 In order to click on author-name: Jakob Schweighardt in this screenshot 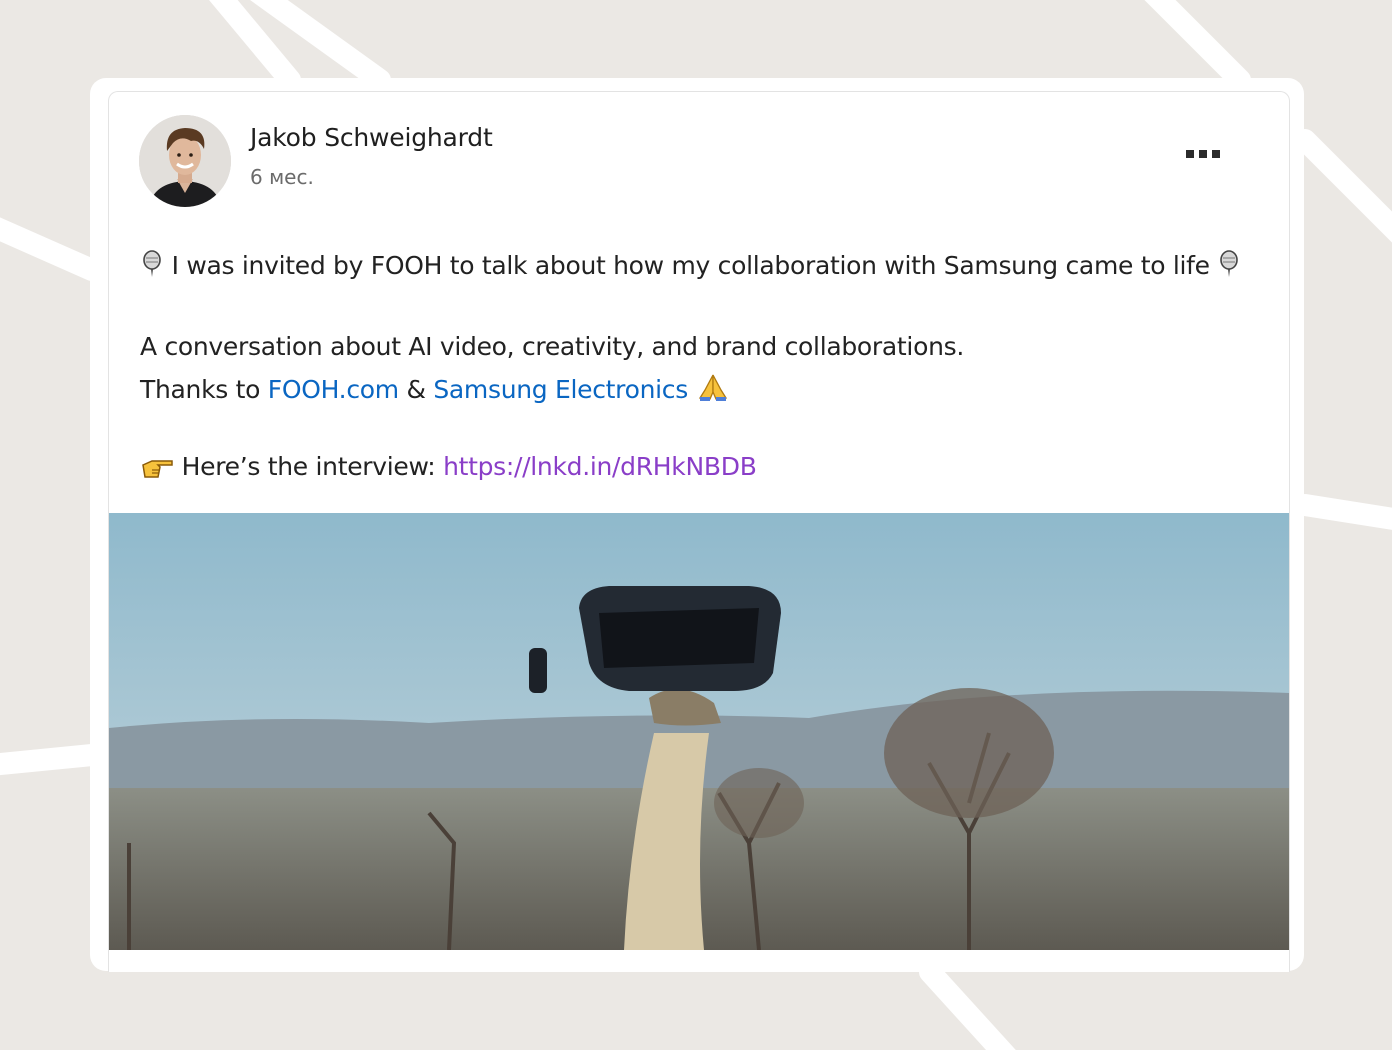, I will do `click(371, 137)`.